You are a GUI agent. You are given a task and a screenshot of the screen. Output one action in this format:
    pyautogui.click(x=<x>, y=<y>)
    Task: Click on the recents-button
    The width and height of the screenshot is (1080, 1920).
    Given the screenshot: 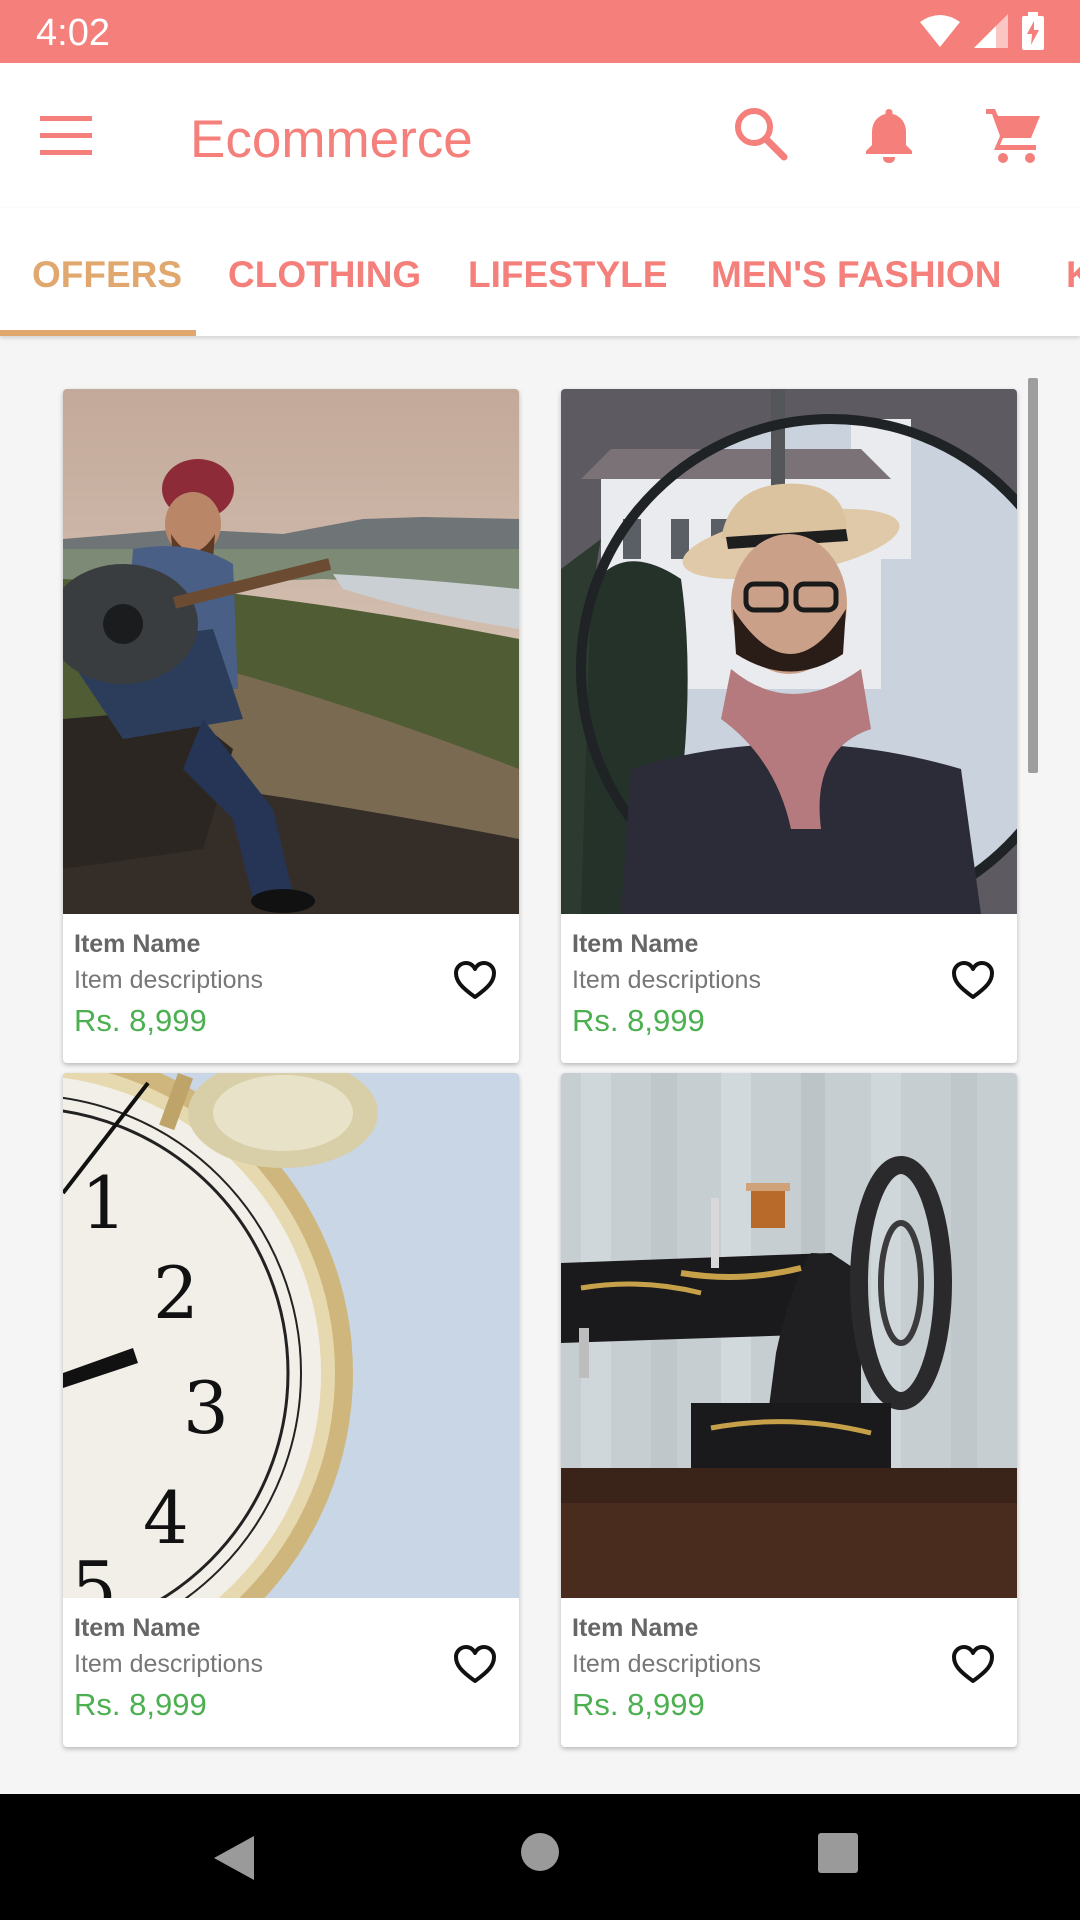 What is the action you would take?
    pyautogui.click(x=838, y=1855)
    